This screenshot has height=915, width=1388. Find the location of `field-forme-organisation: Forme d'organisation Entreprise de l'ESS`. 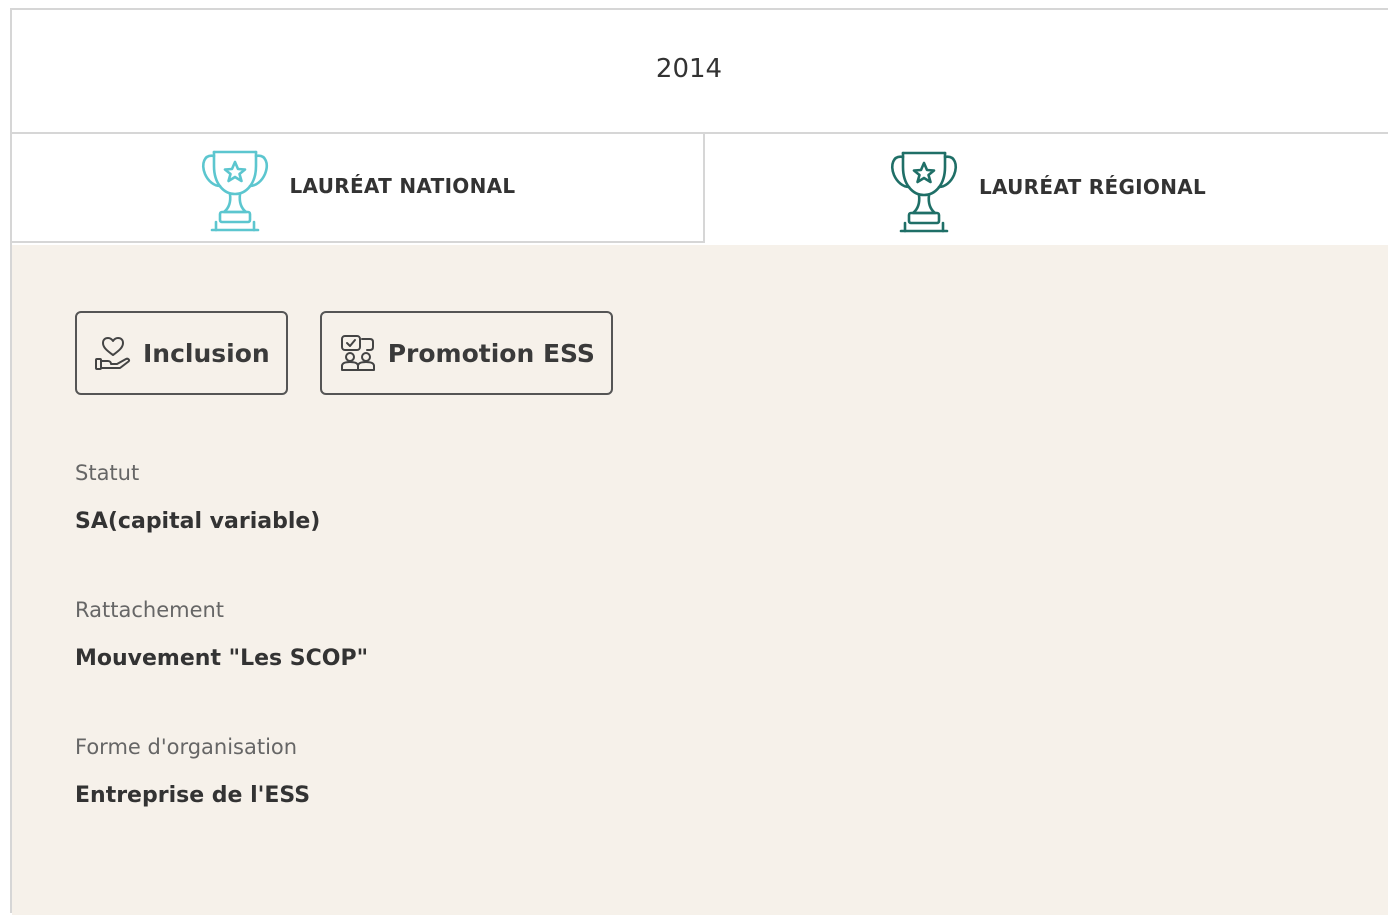

field-forme-organisation: Forme d'organisation Entreprise de l'ESS is located at coordinates (192, 771).